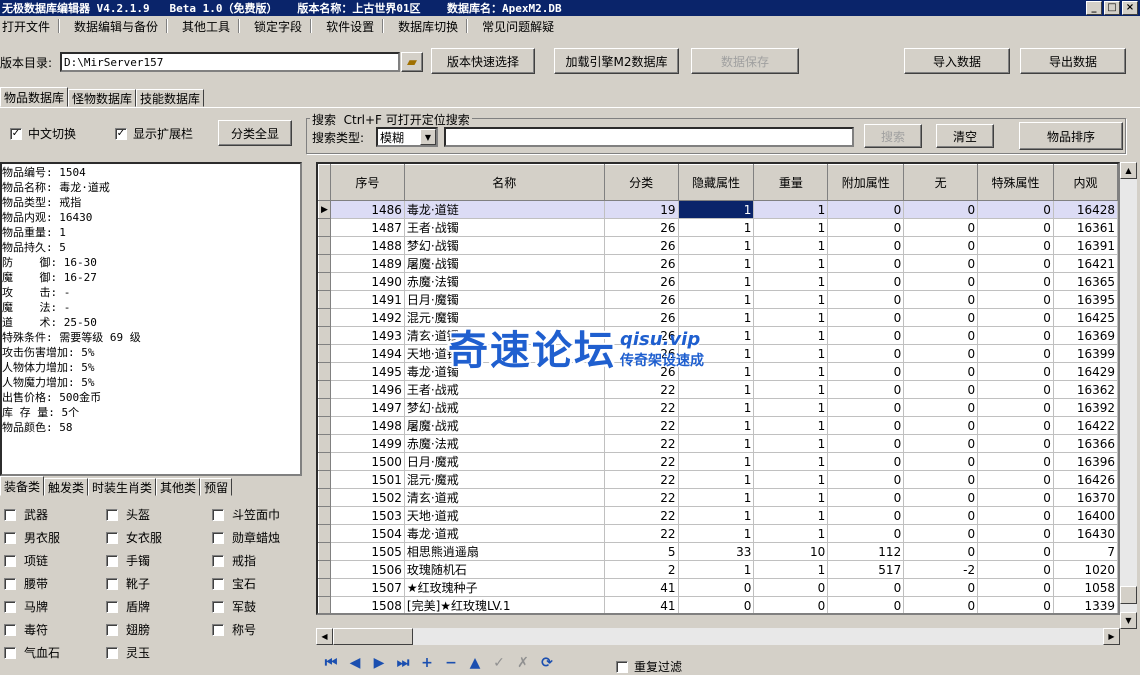 This screenshot has width=1140, height=675. Describe the element at coordinates (1085, 227) in the screenshot. I see `table-cell: 16361` at that location.